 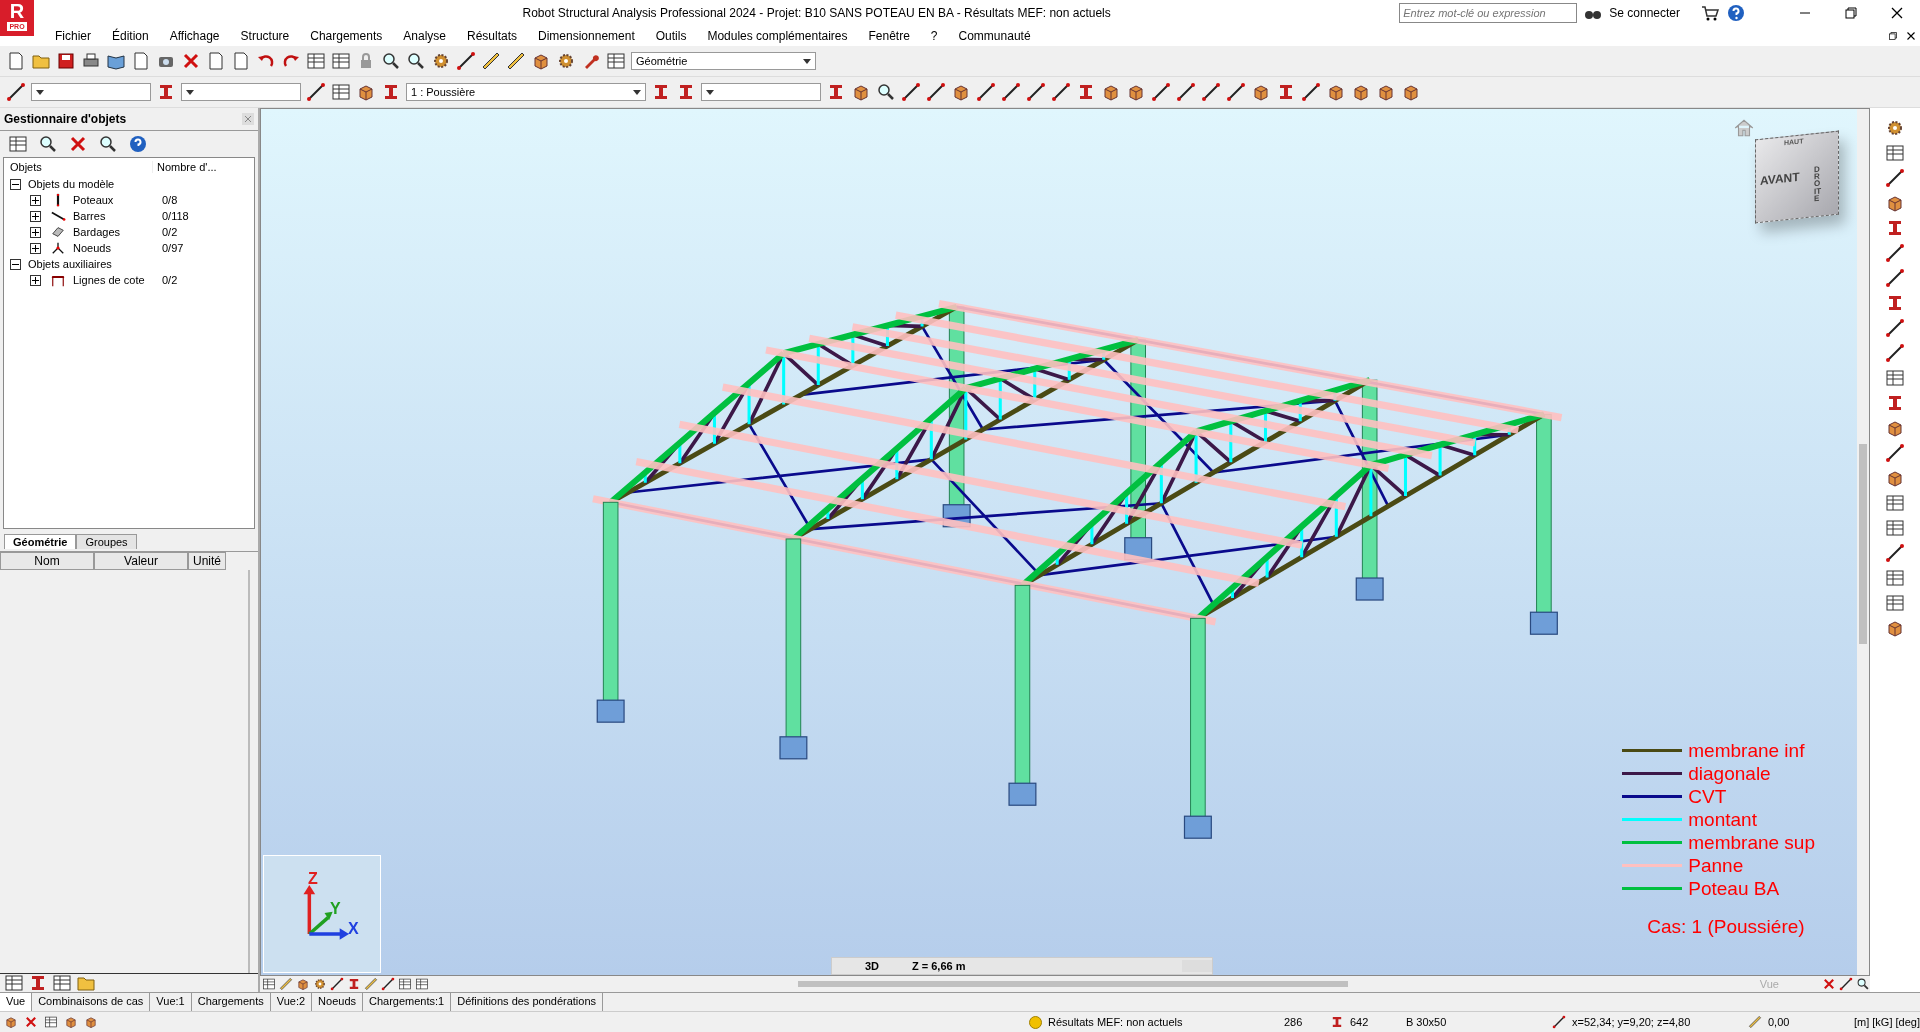 What do you see at coordinates (586, 36) in the screenshot?
I see `menu-item: Dimensionnement` at bounding box center [586, 36].